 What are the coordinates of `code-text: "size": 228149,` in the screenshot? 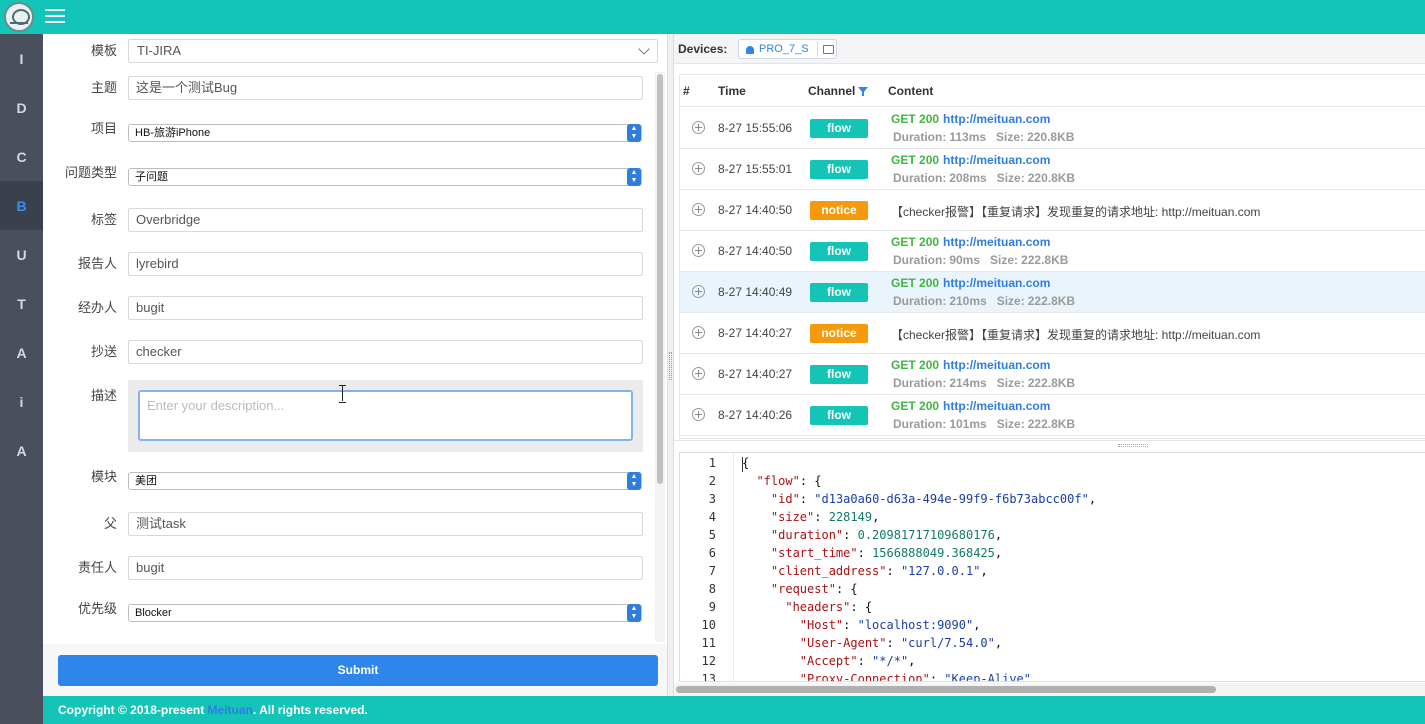 It's located at (825, 517).